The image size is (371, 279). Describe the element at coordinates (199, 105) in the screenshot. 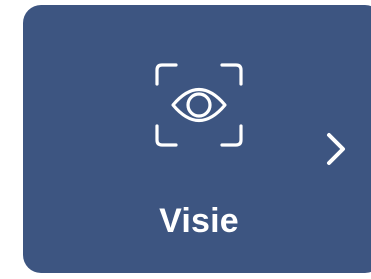

I see `eye-scan-icon` at that location.